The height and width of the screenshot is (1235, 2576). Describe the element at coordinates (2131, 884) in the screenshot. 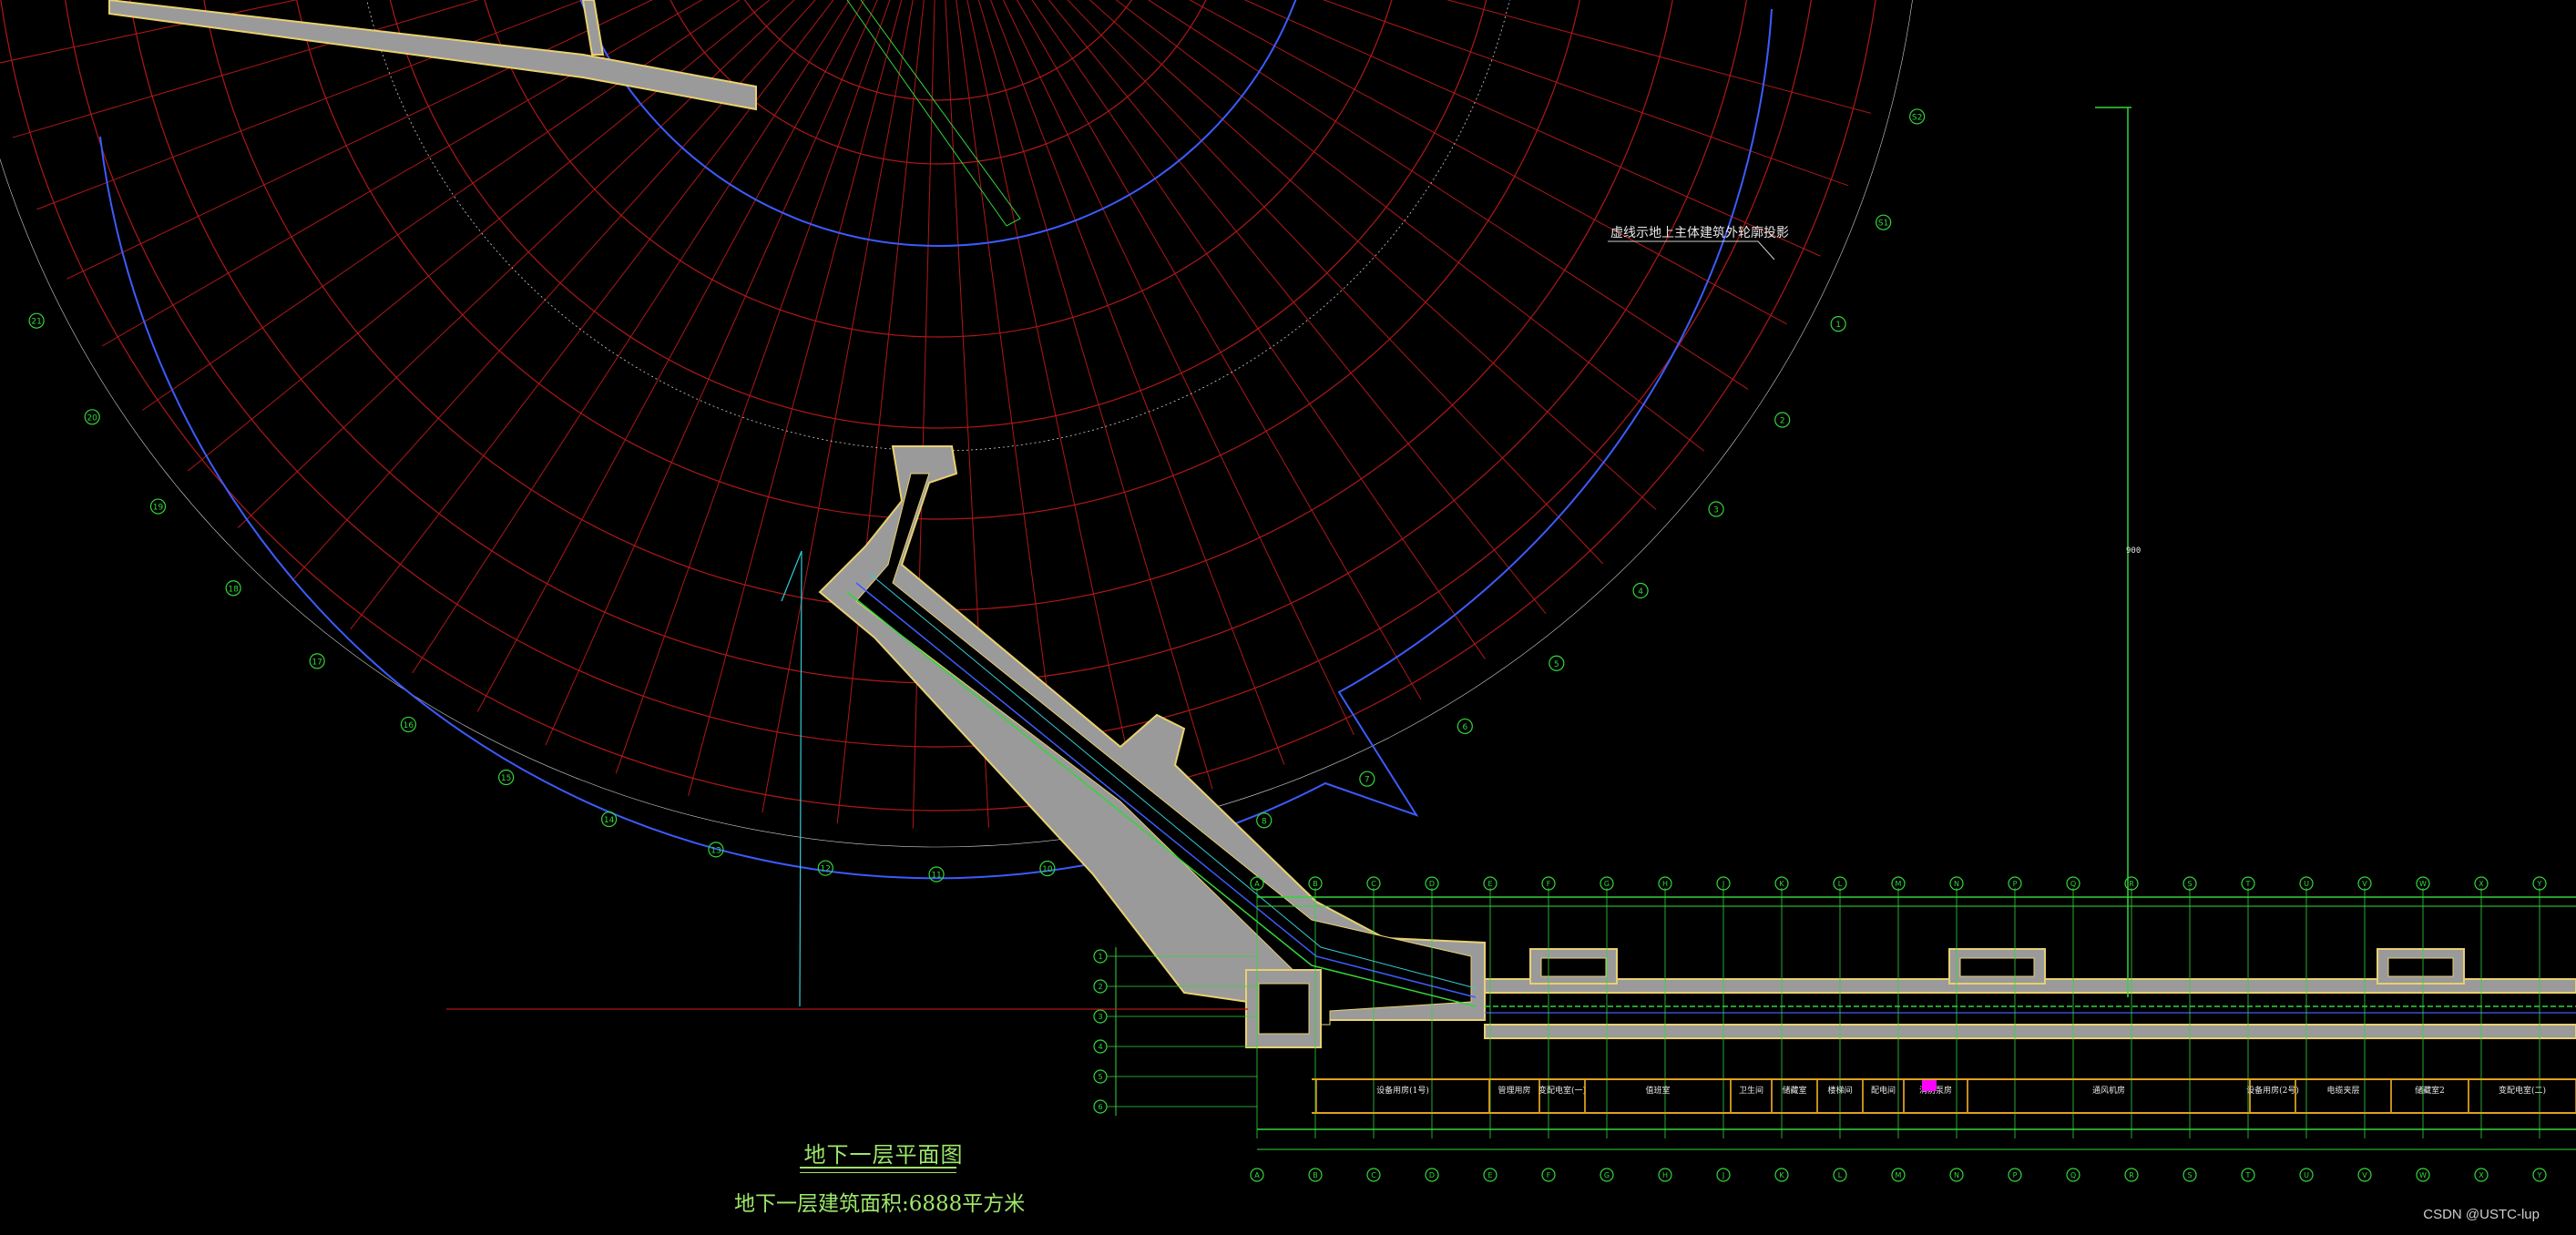

I see `linear-axis-label-top: R` at that location.